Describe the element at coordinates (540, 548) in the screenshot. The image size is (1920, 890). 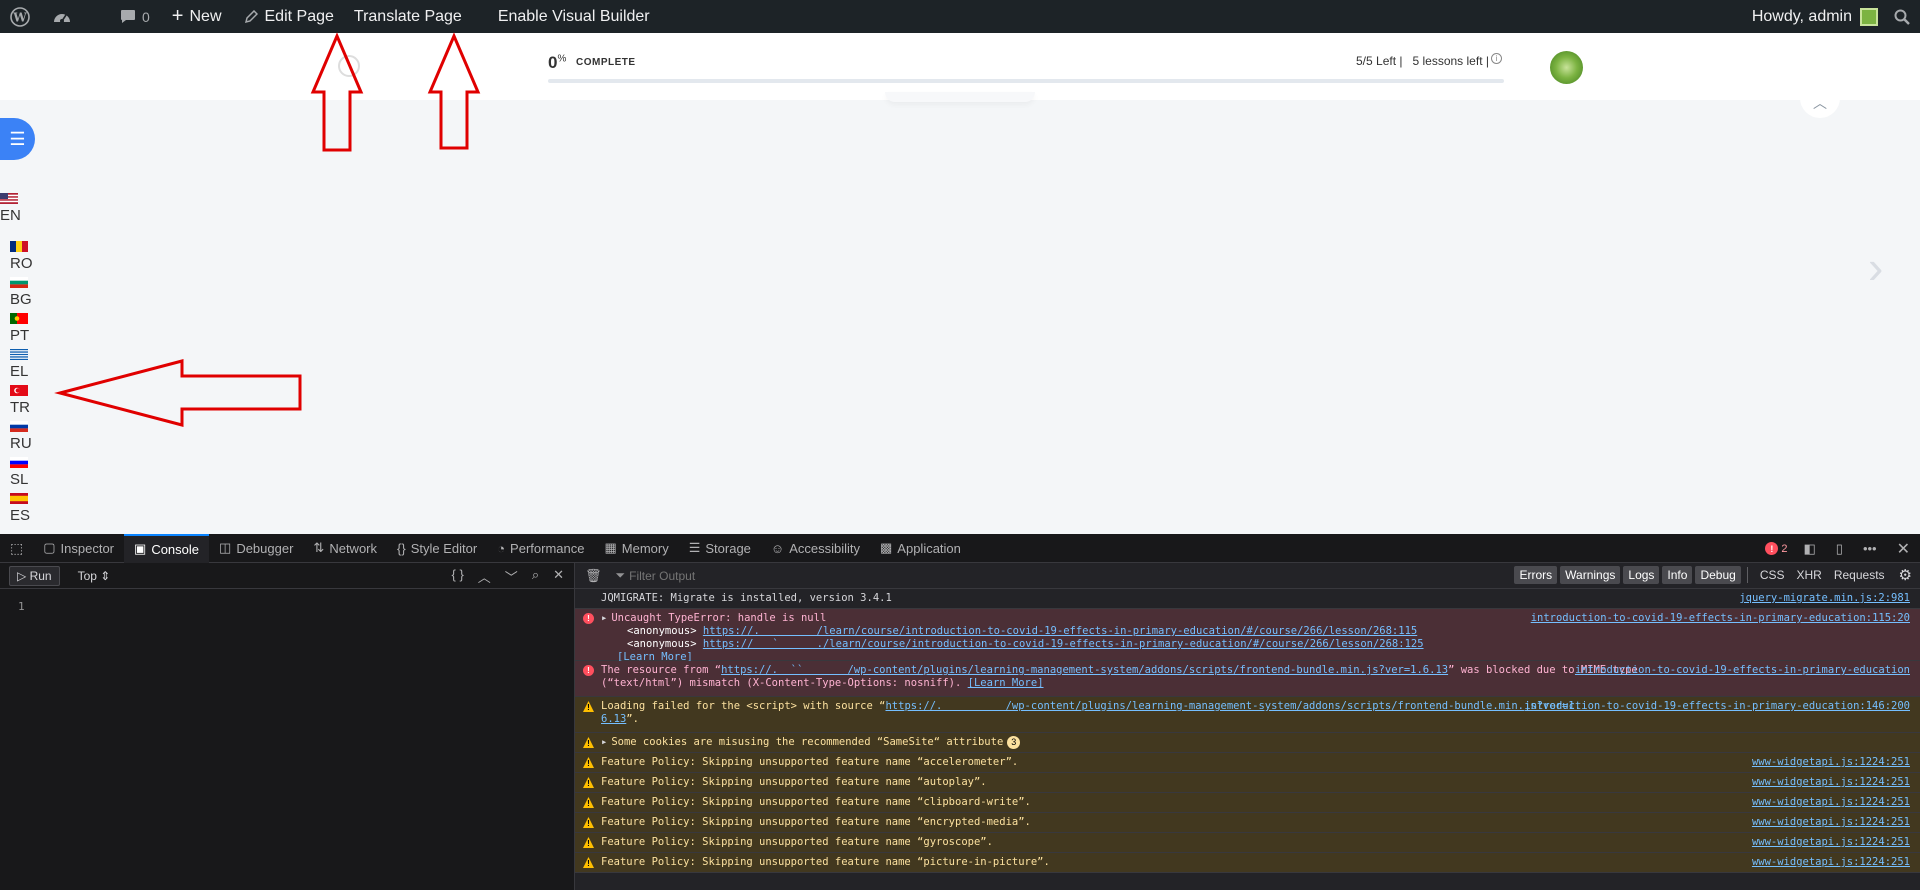
I see `tab-performance: ◔ Performance` at that location.